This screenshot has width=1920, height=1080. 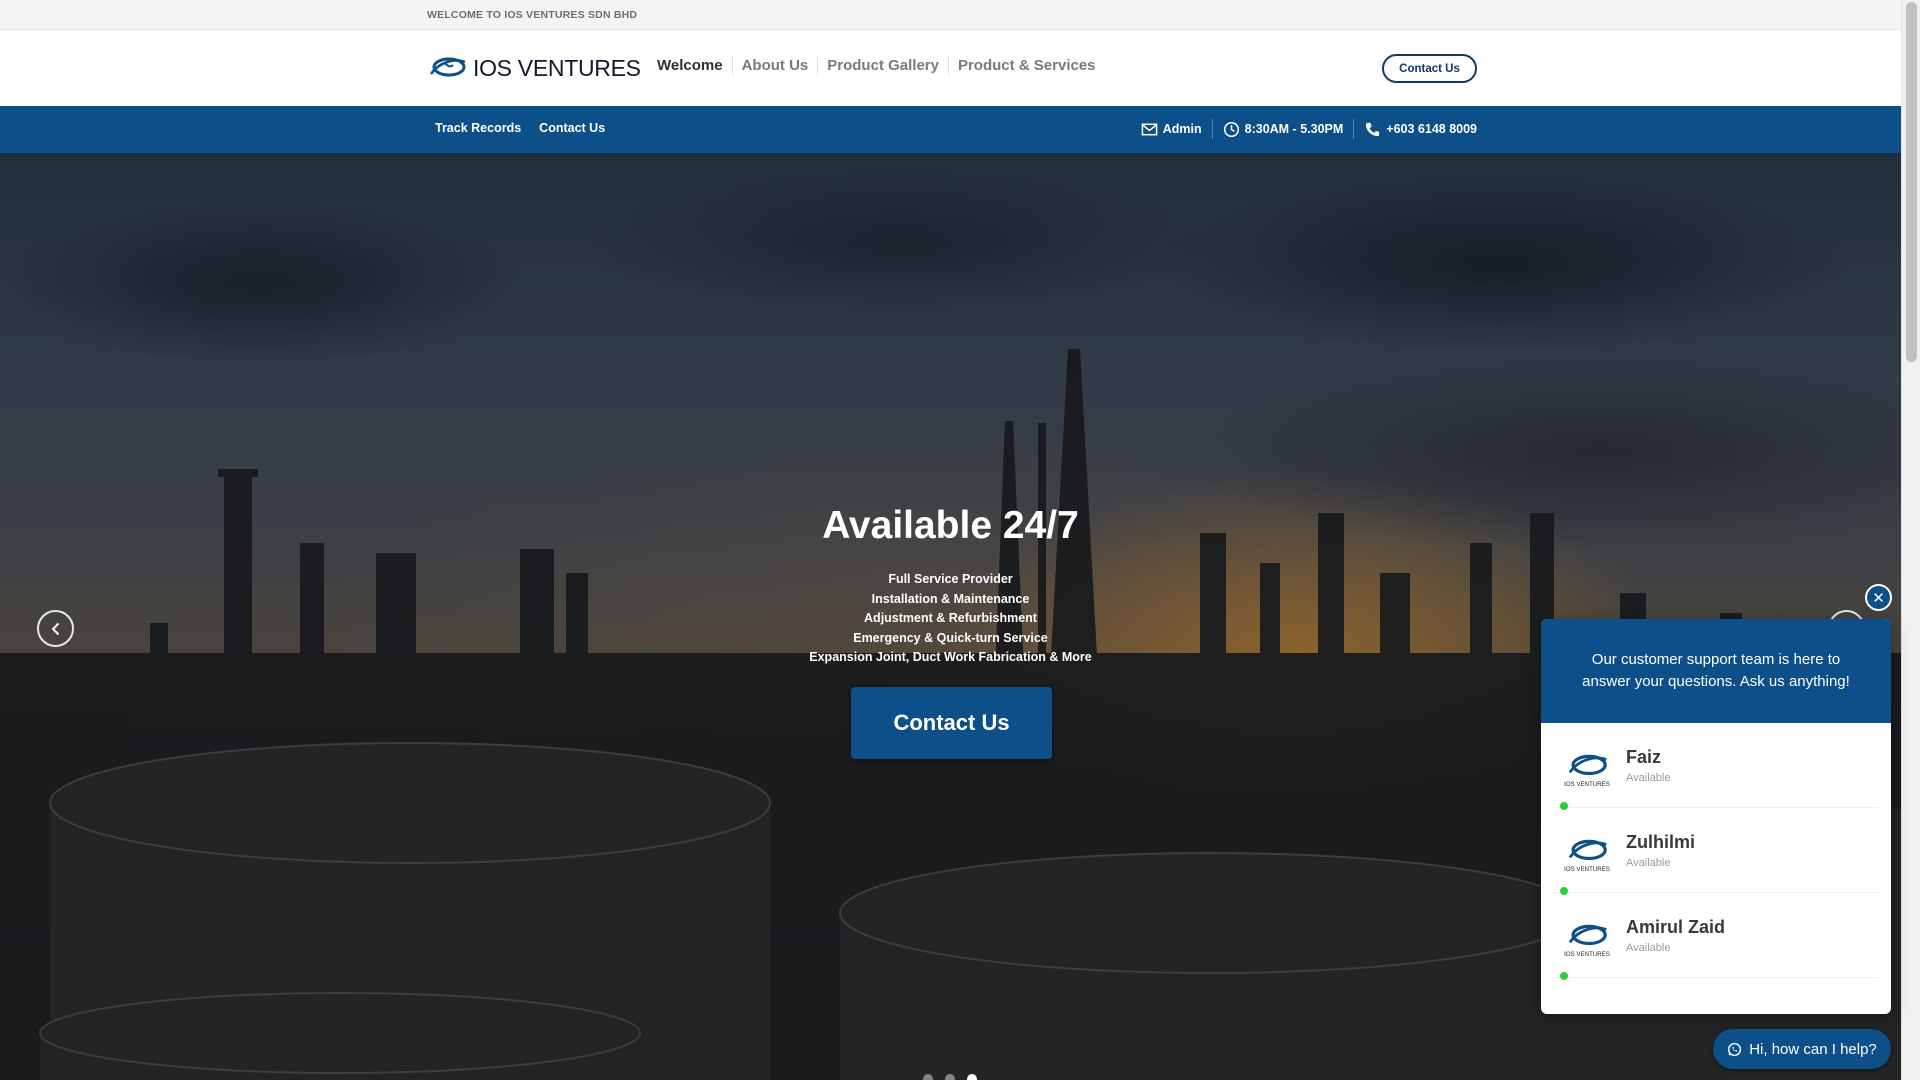 I want to click on slider-prev-button, so click(x=55, y=628).